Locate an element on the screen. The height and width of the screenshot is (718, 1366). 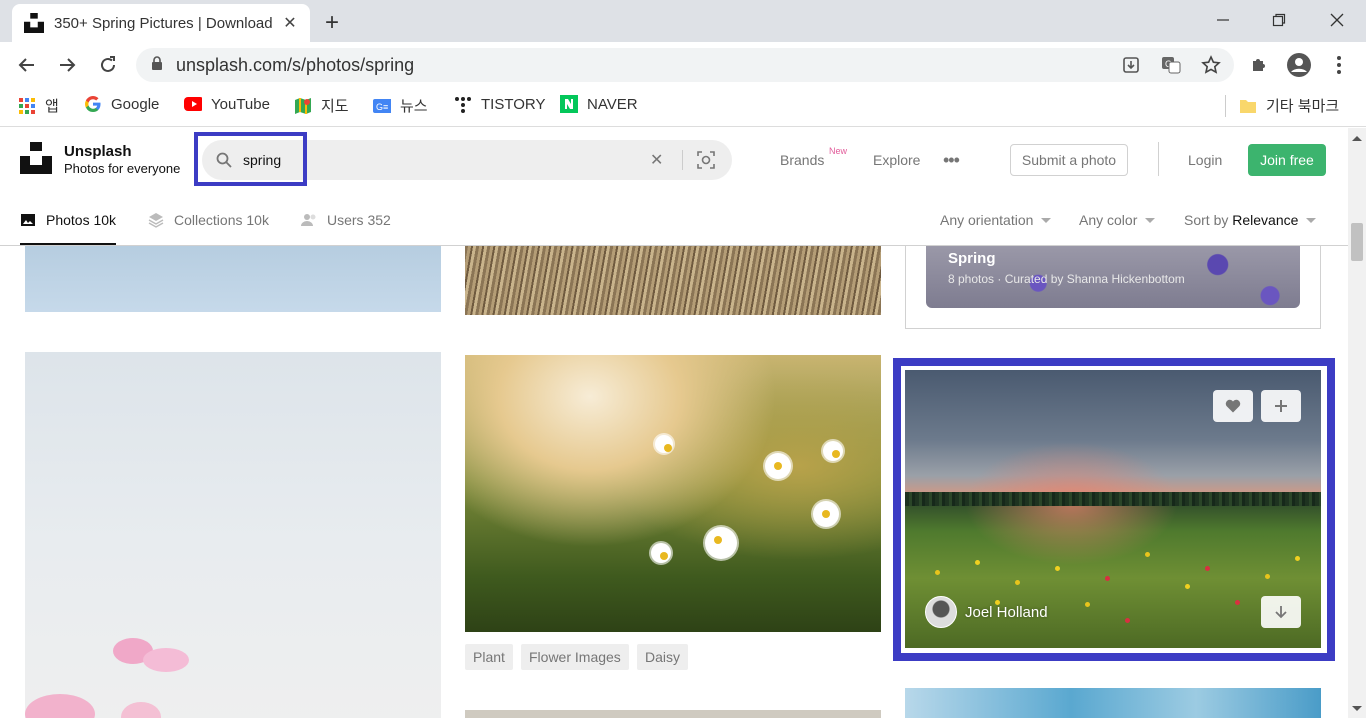
sort-dropdown: Sort by Relevance is located at coordinates (1250, 220).